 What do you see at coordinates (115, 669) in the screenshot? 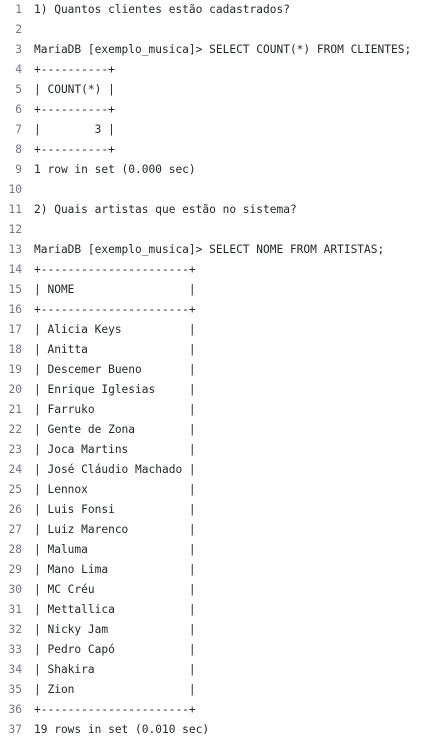
I see `line-content: | Shakira |` at bounding box center [115, 669].